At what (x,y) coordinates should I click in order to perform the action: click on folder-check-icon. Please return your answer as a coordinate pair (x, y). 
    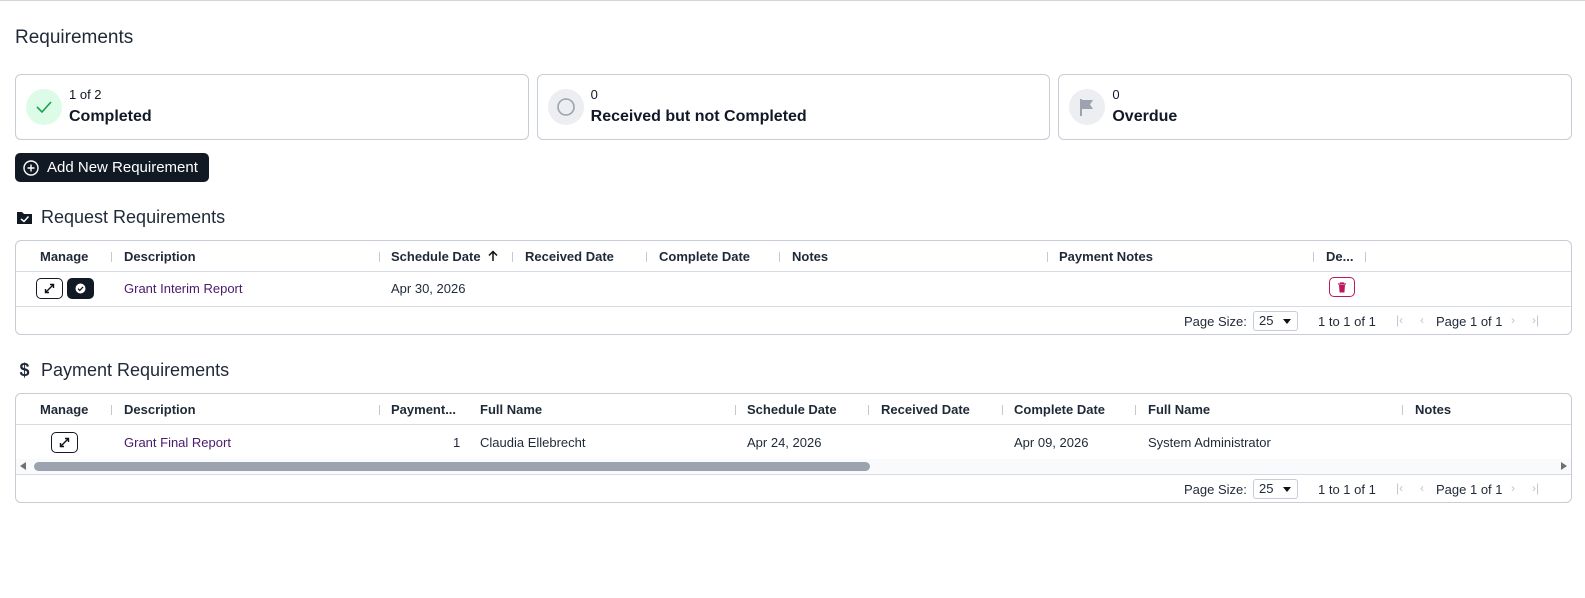
    Looking at the image, I should click on (24, 217).